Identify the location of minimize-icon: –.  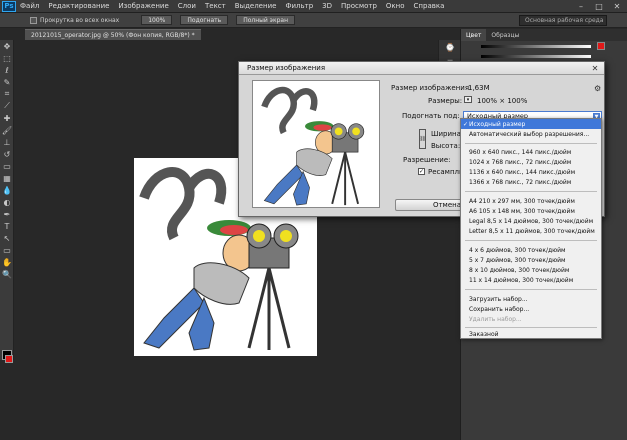
(581, 6).